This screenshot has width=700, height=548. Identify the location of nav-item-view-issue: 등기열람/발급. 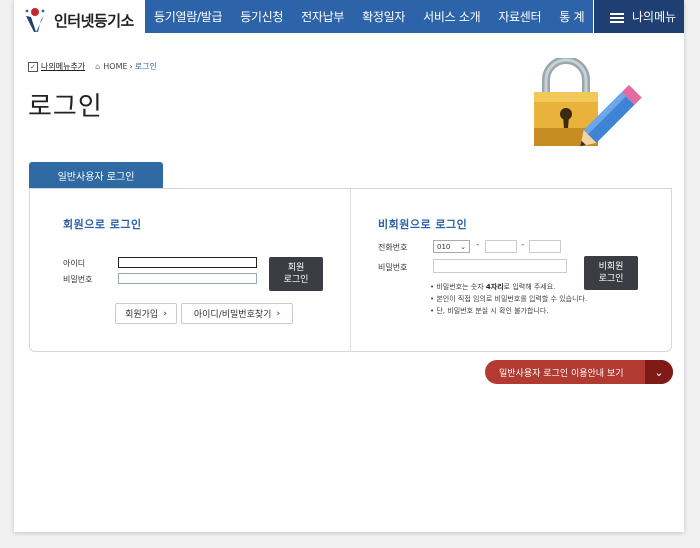
(188, 16).